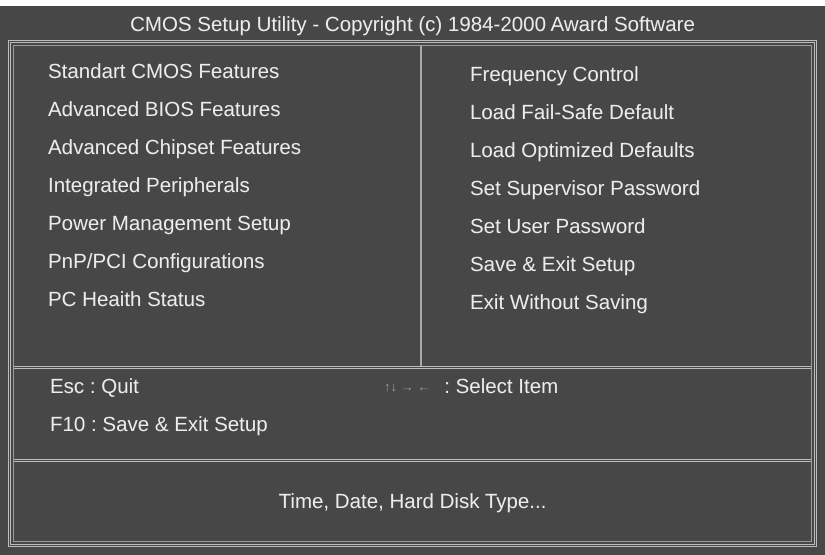  What do you see at coordinates (640, 303) in the screenshot?
I see `menu-item: Exit Without Saving` at bounding box center [640, 303].